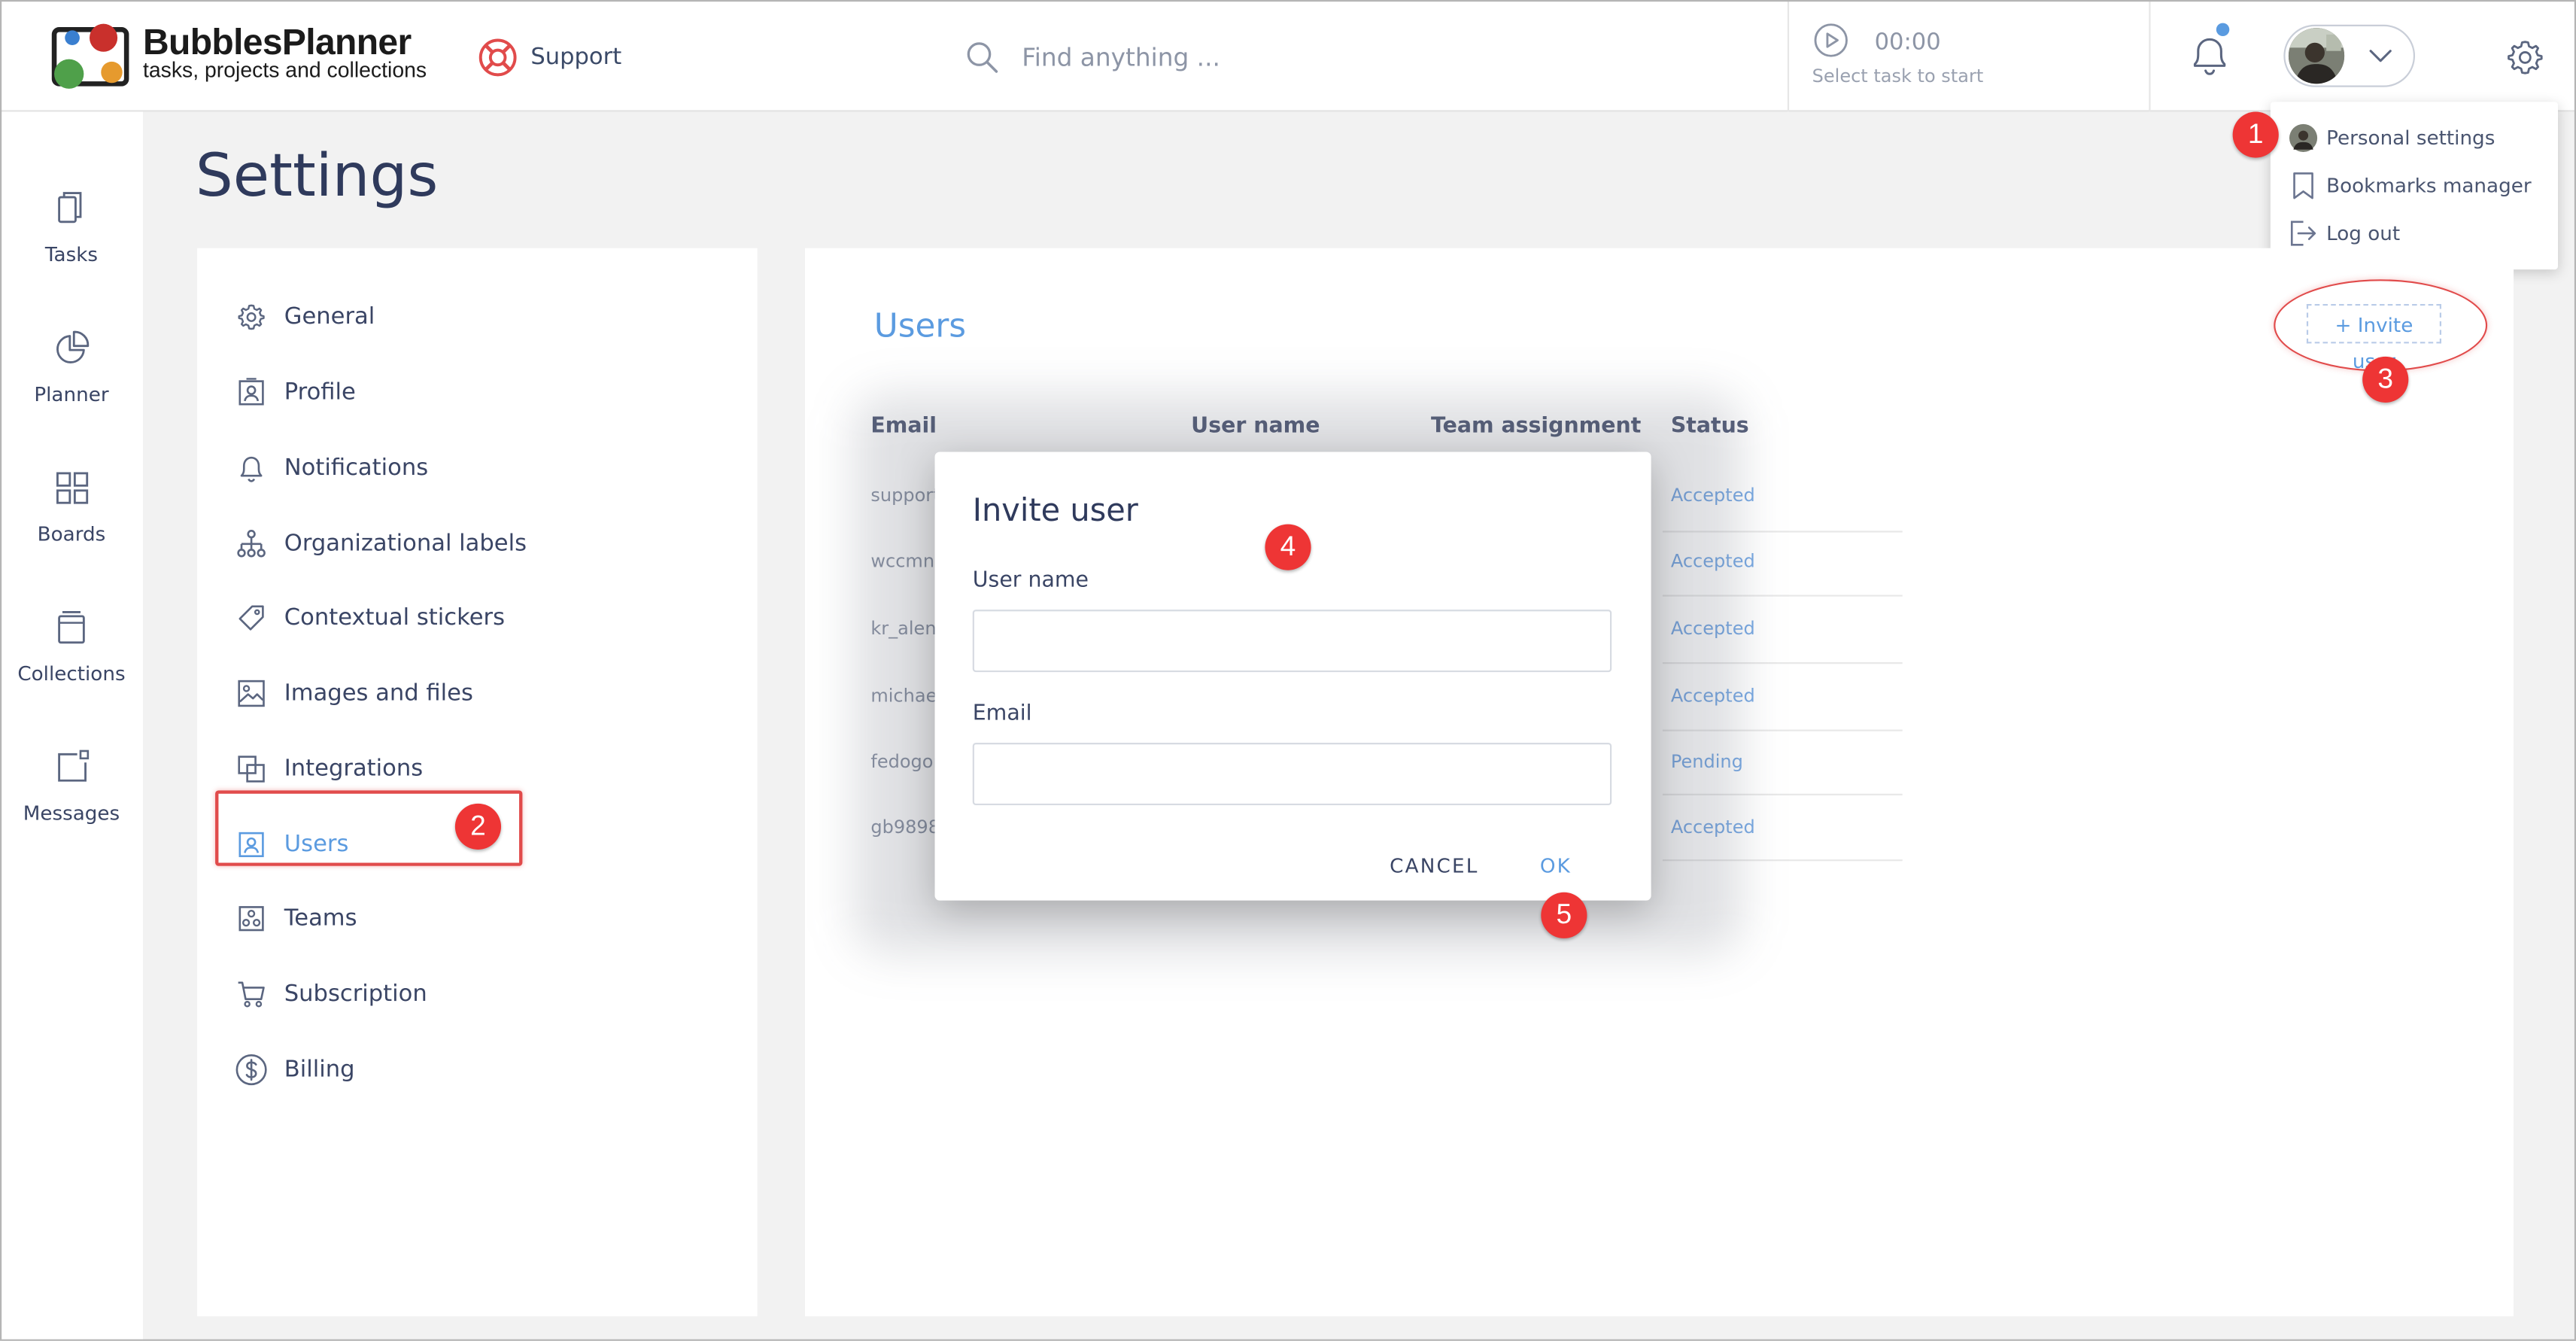 Image resolution: width=2576 pixels, height=1341 pixels. Describe the element at coordinates (1898, 76) in the screenshot. I see `timer-caption: Select task to start` at that location.